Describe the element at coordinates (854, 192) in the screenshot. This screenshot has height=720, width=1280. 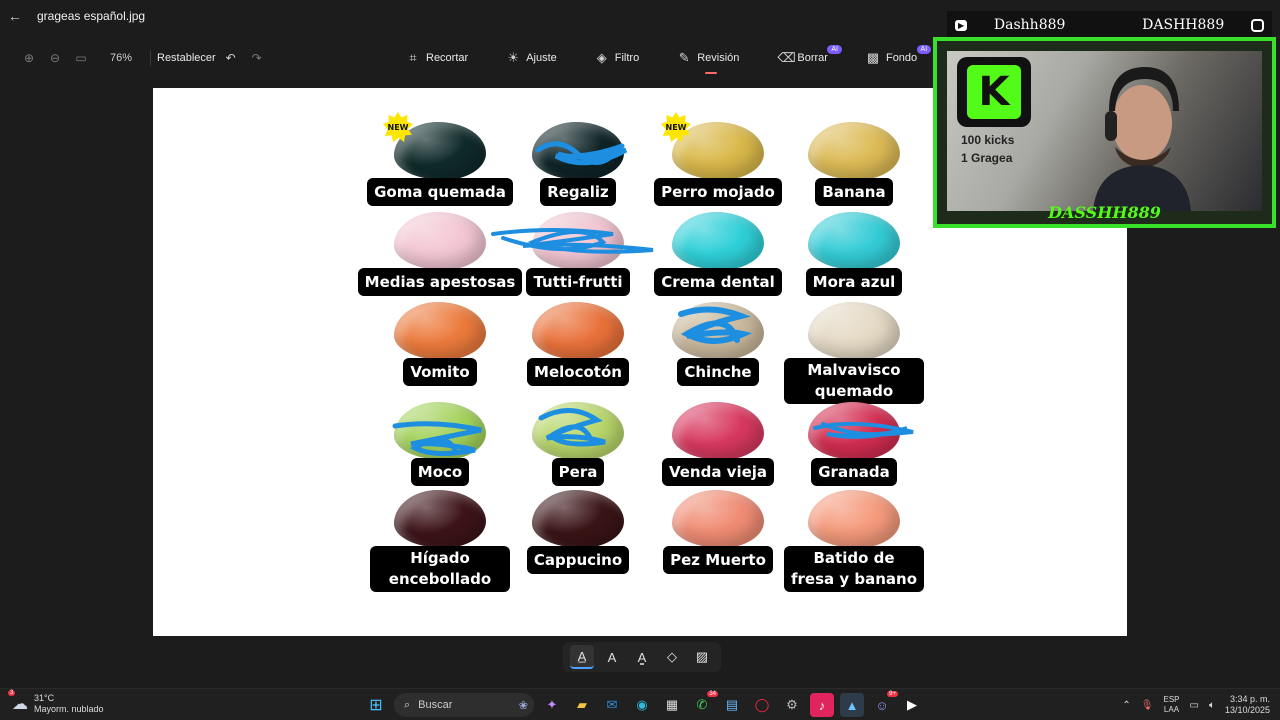
I see `jellybean-label: Banana` at that location.